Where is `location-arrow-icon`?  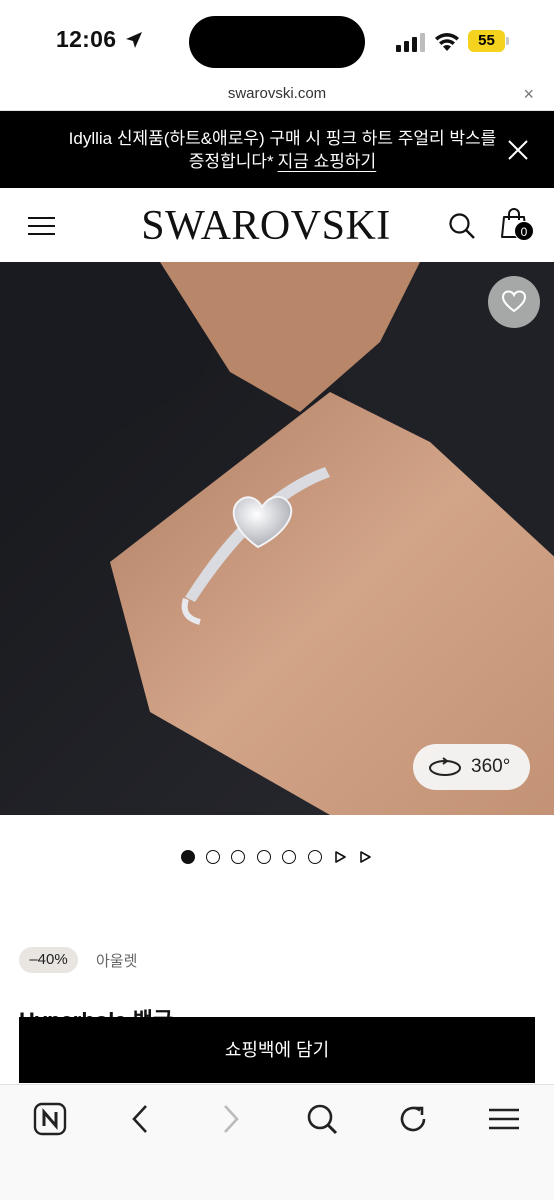
location-arrow-icon is located at coordinates (134, 40).